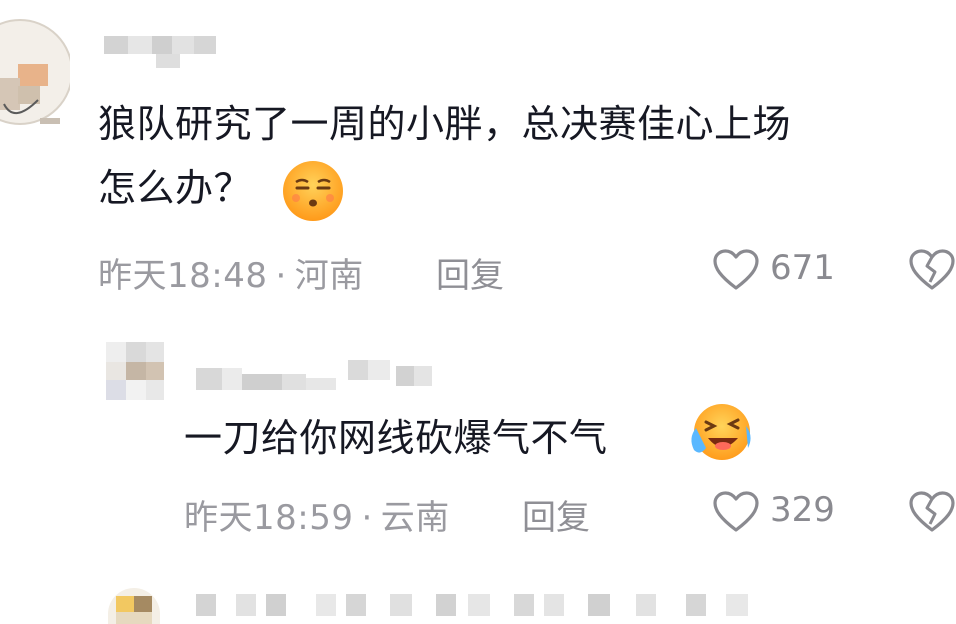 This screenshot has height=624, width=956. Describe the element at coordinates (720, 433) in the screenshot. I see `laughing-crying-emoji-icon` at that location.